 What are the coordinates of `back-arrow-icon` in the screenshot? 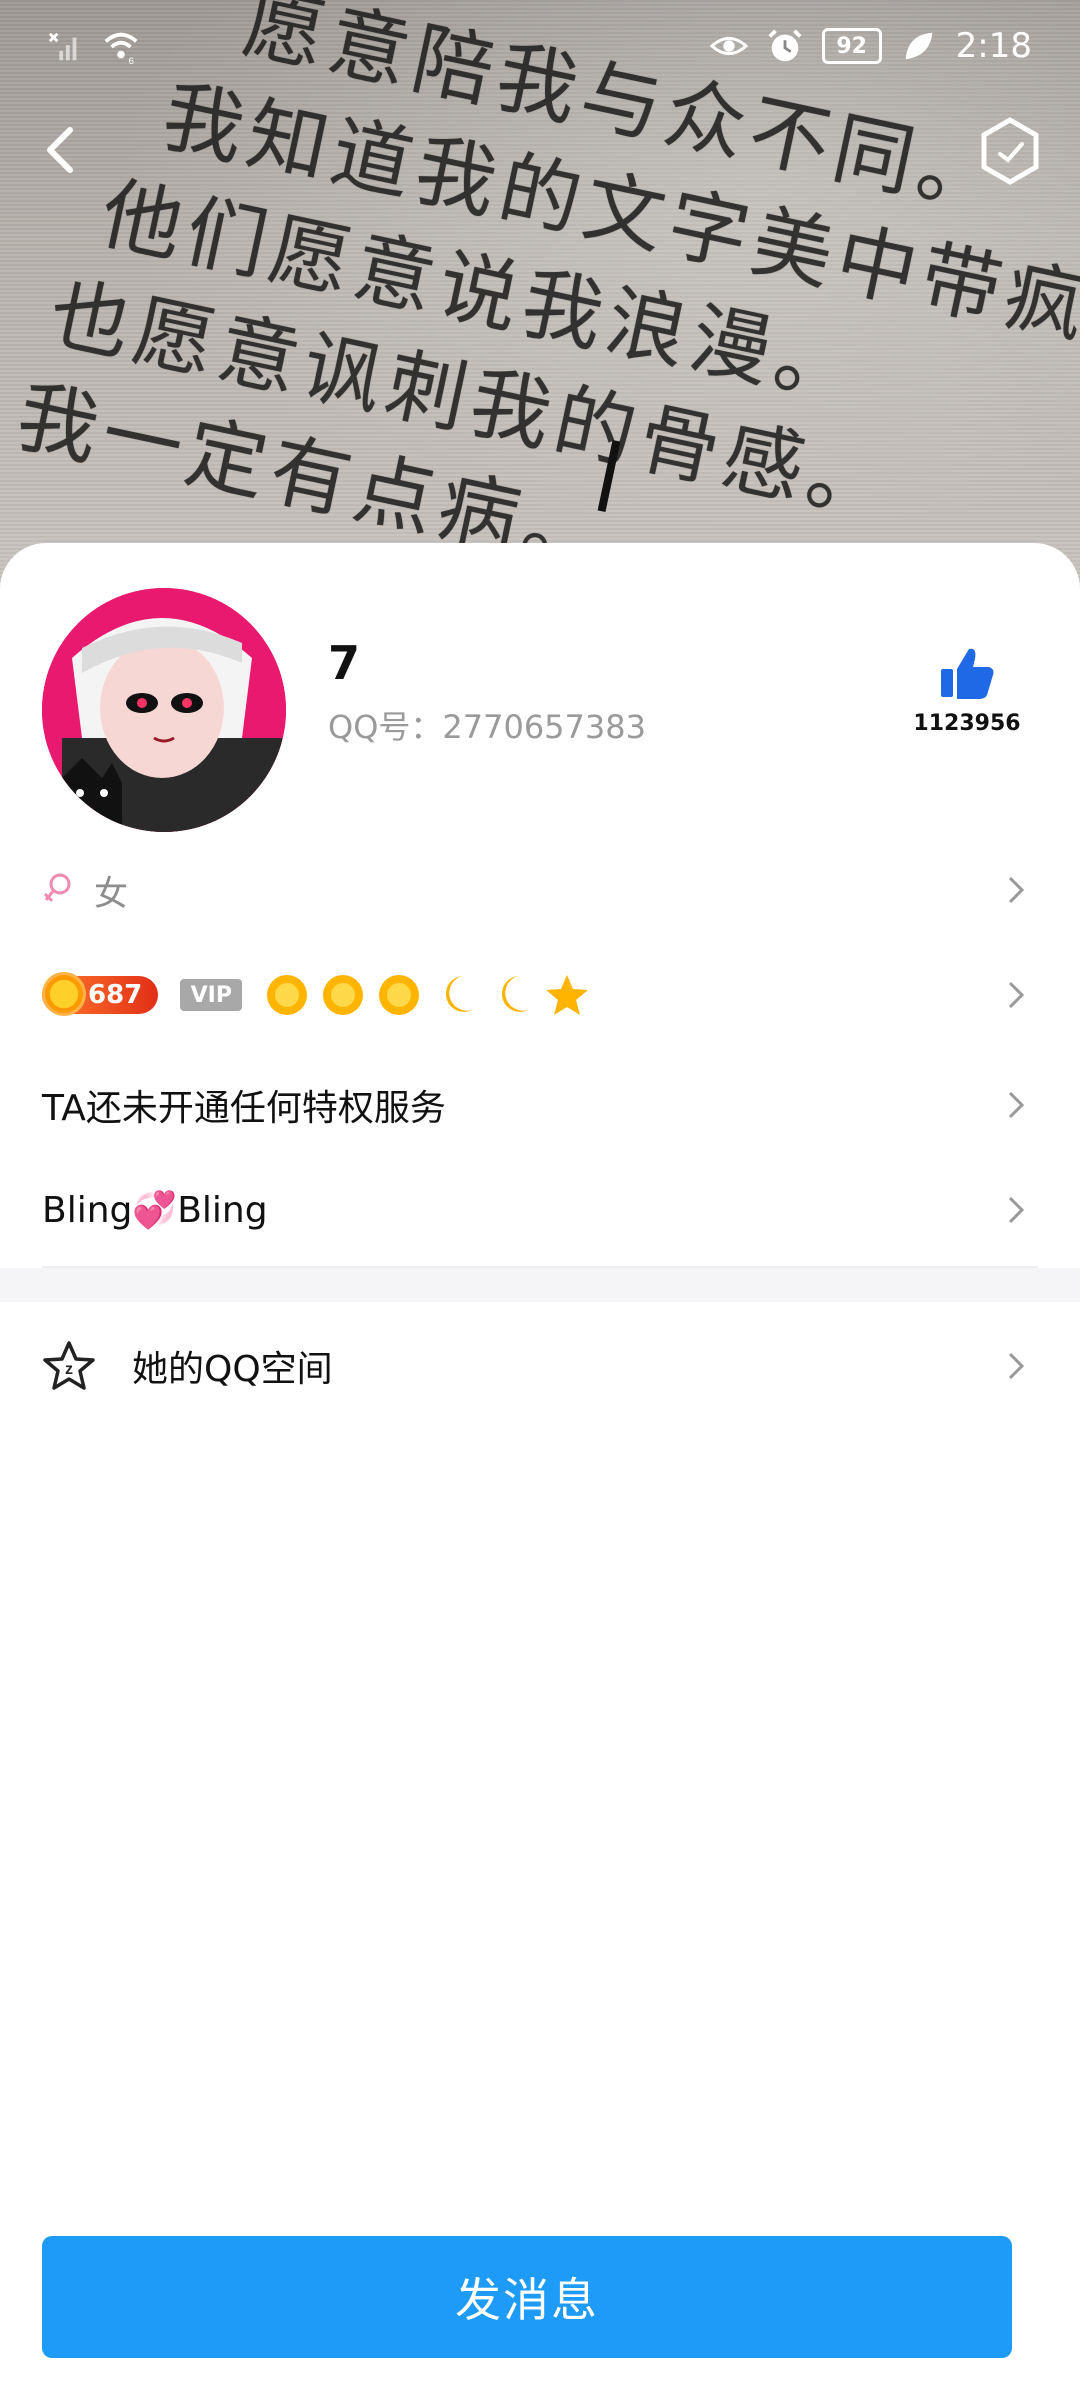 It's located at (61, 150).